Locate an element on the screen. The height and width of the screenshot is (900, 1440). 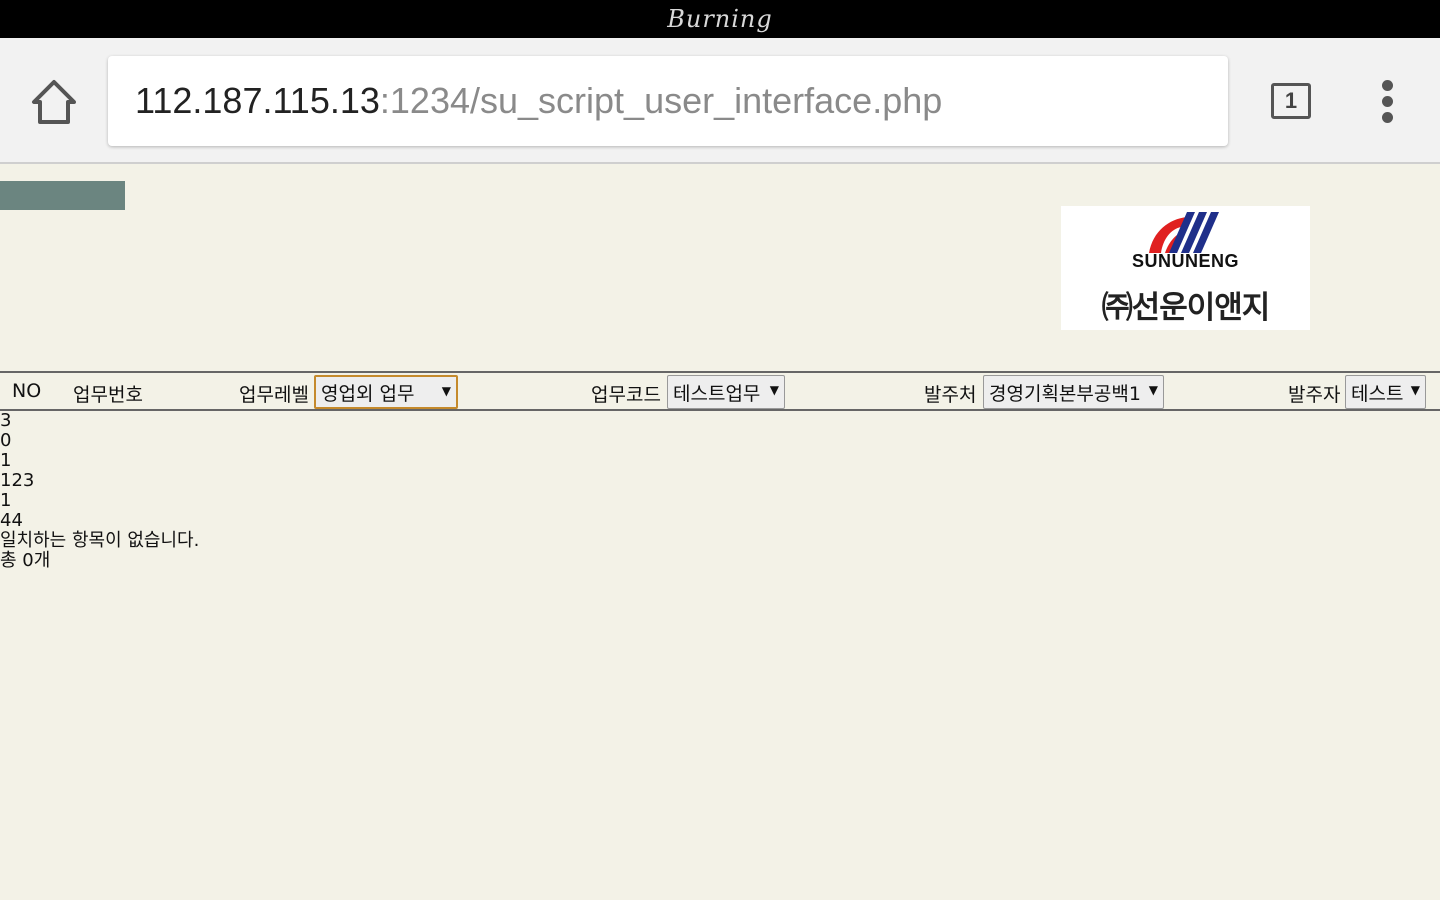
work-level-selected: 영업외 업무 is located at coordinates (368, 393).